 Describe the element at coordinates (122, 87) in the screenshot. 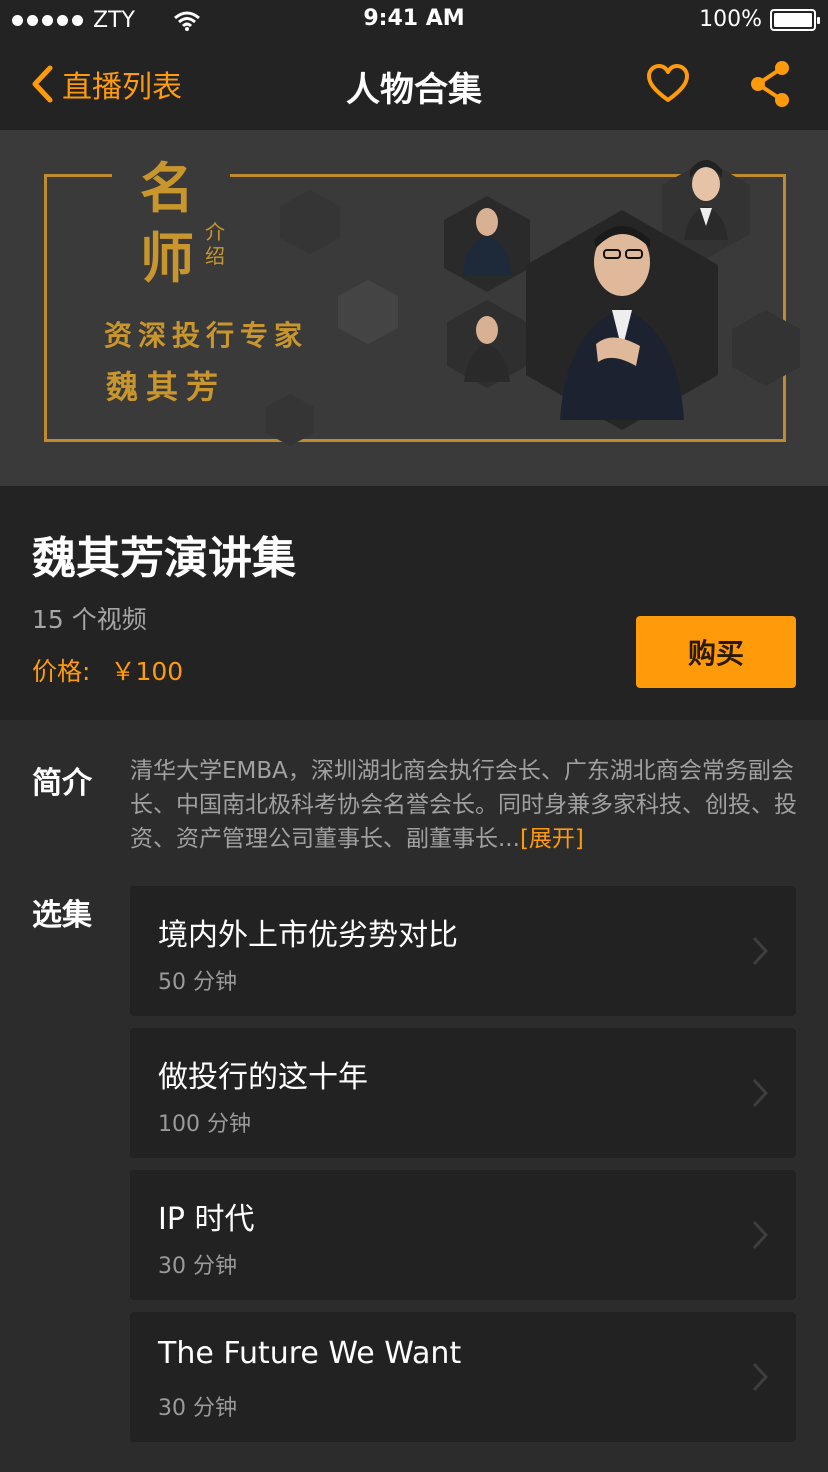

I see `back-label: 直播列表` at that location.